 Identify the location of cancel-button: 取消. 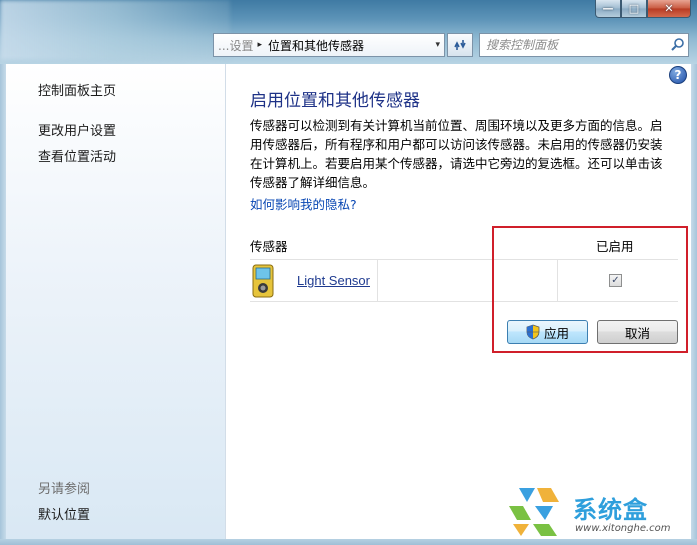
(637, 332).